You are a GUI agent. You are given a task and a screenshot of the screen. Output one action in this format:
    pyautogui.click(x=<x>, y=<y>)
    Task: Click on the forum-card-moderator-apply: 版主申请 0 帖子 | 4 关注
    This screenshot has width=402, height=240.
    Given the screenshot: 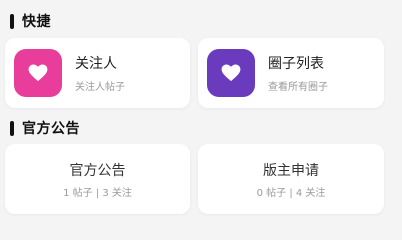 What is the action you would take?
    pyautogui.click(x=291, y=179)
    